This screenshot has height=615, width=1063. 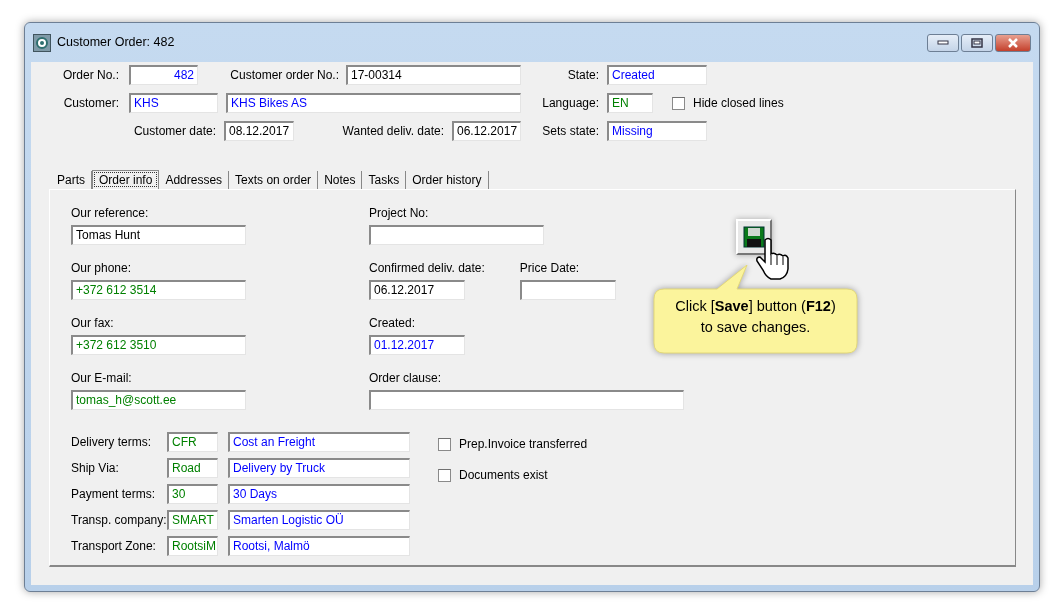 I want to click on field-label: Sets state:, so click(x=570, y=131).